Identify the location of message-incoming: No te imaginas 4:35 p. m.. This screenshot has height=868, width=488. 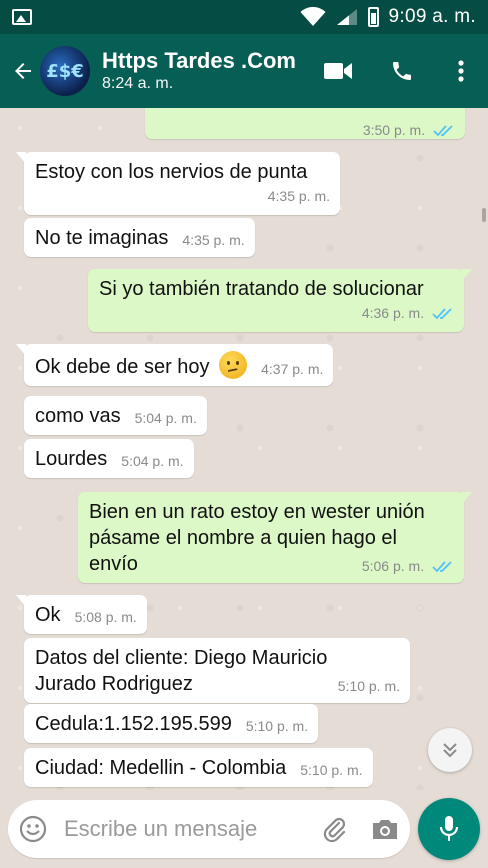
(139, 237).